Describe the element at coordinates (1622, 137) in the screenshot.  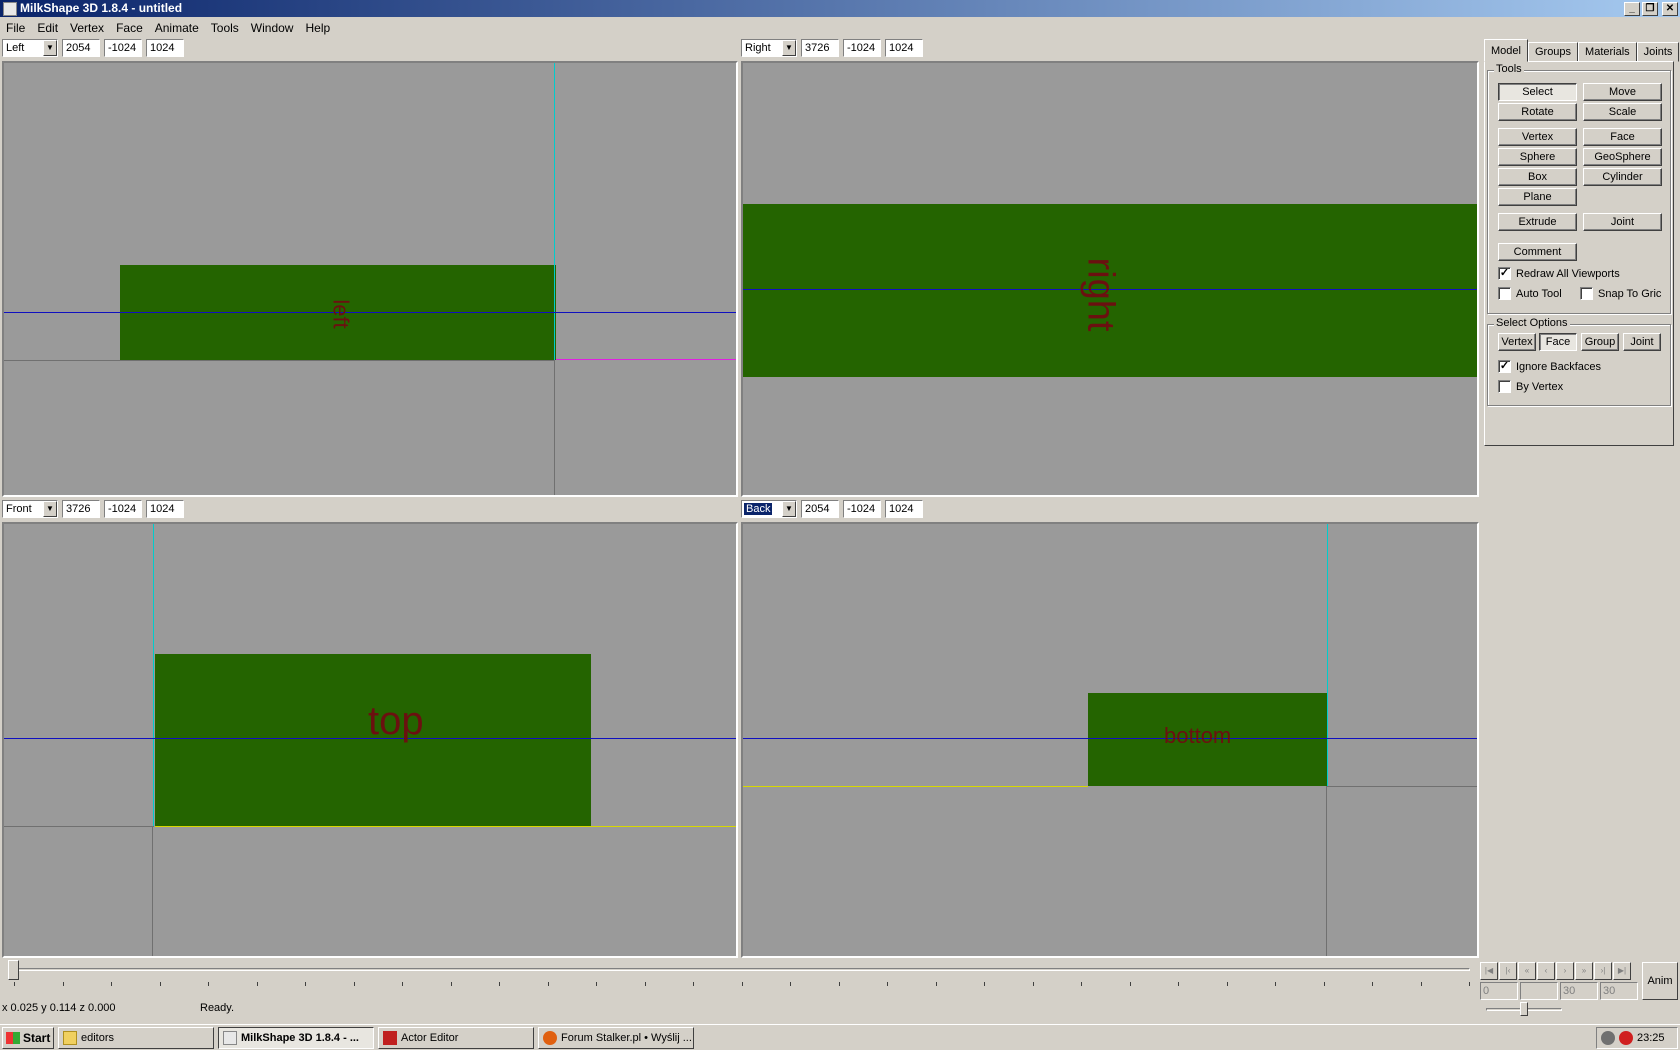
I see `face-button: Face` at that location.